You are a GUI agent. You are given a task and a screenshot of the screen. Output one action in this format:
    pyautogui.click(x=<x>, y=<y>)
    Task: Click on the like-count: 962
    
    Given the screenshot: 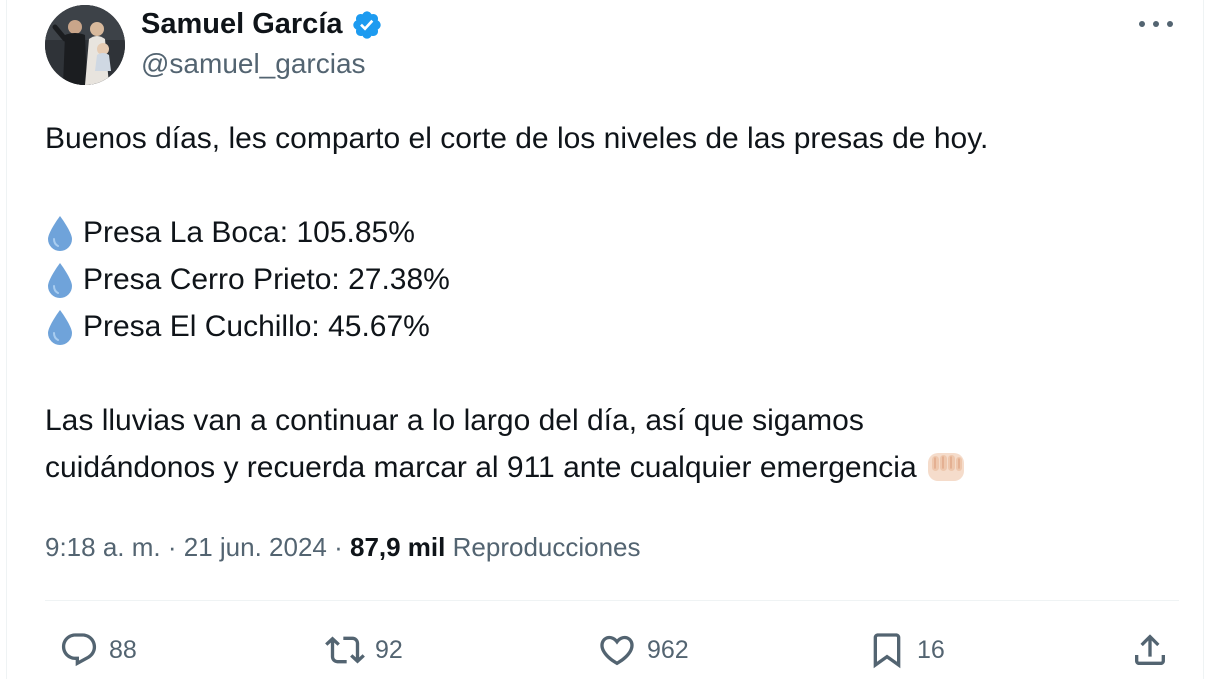 What is the action you would take?
    pyautogui.click(x=668, y=649)
    